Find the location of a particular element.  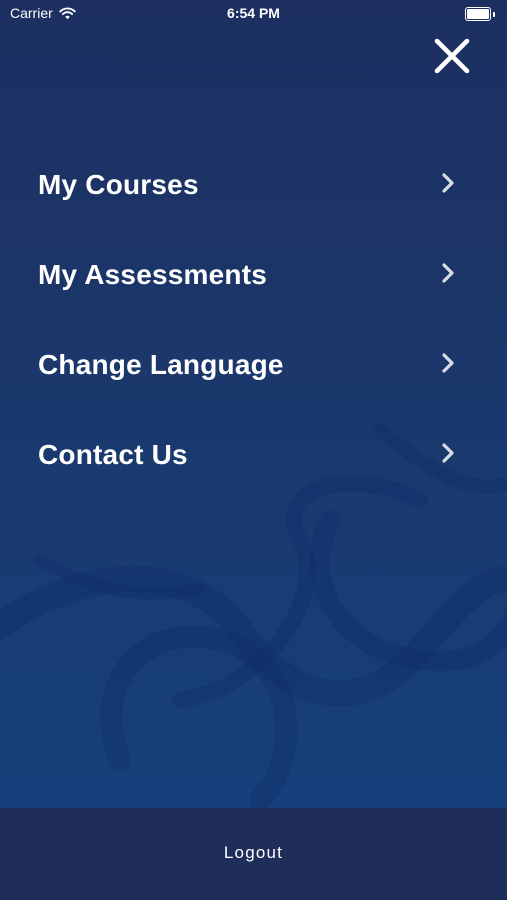

logout-button: Logout is located at coordinates (253, 854).